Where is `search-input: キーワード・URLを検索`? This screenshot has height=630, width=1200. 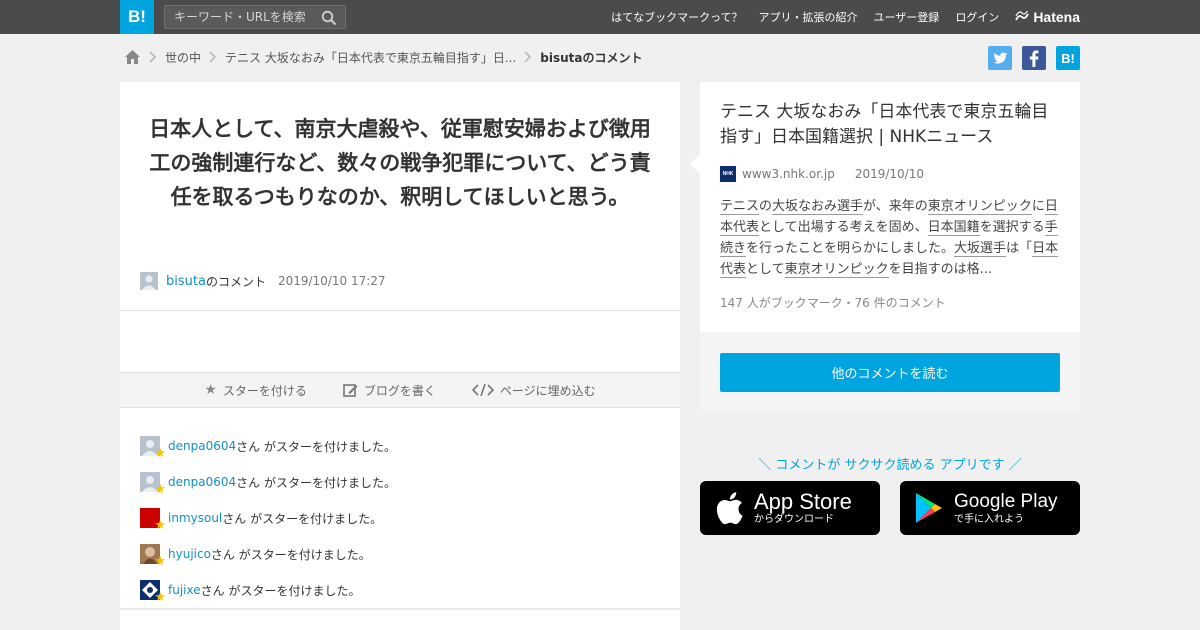
search-input: キーワード・URLを検索 is located at coordinates (255, 17).